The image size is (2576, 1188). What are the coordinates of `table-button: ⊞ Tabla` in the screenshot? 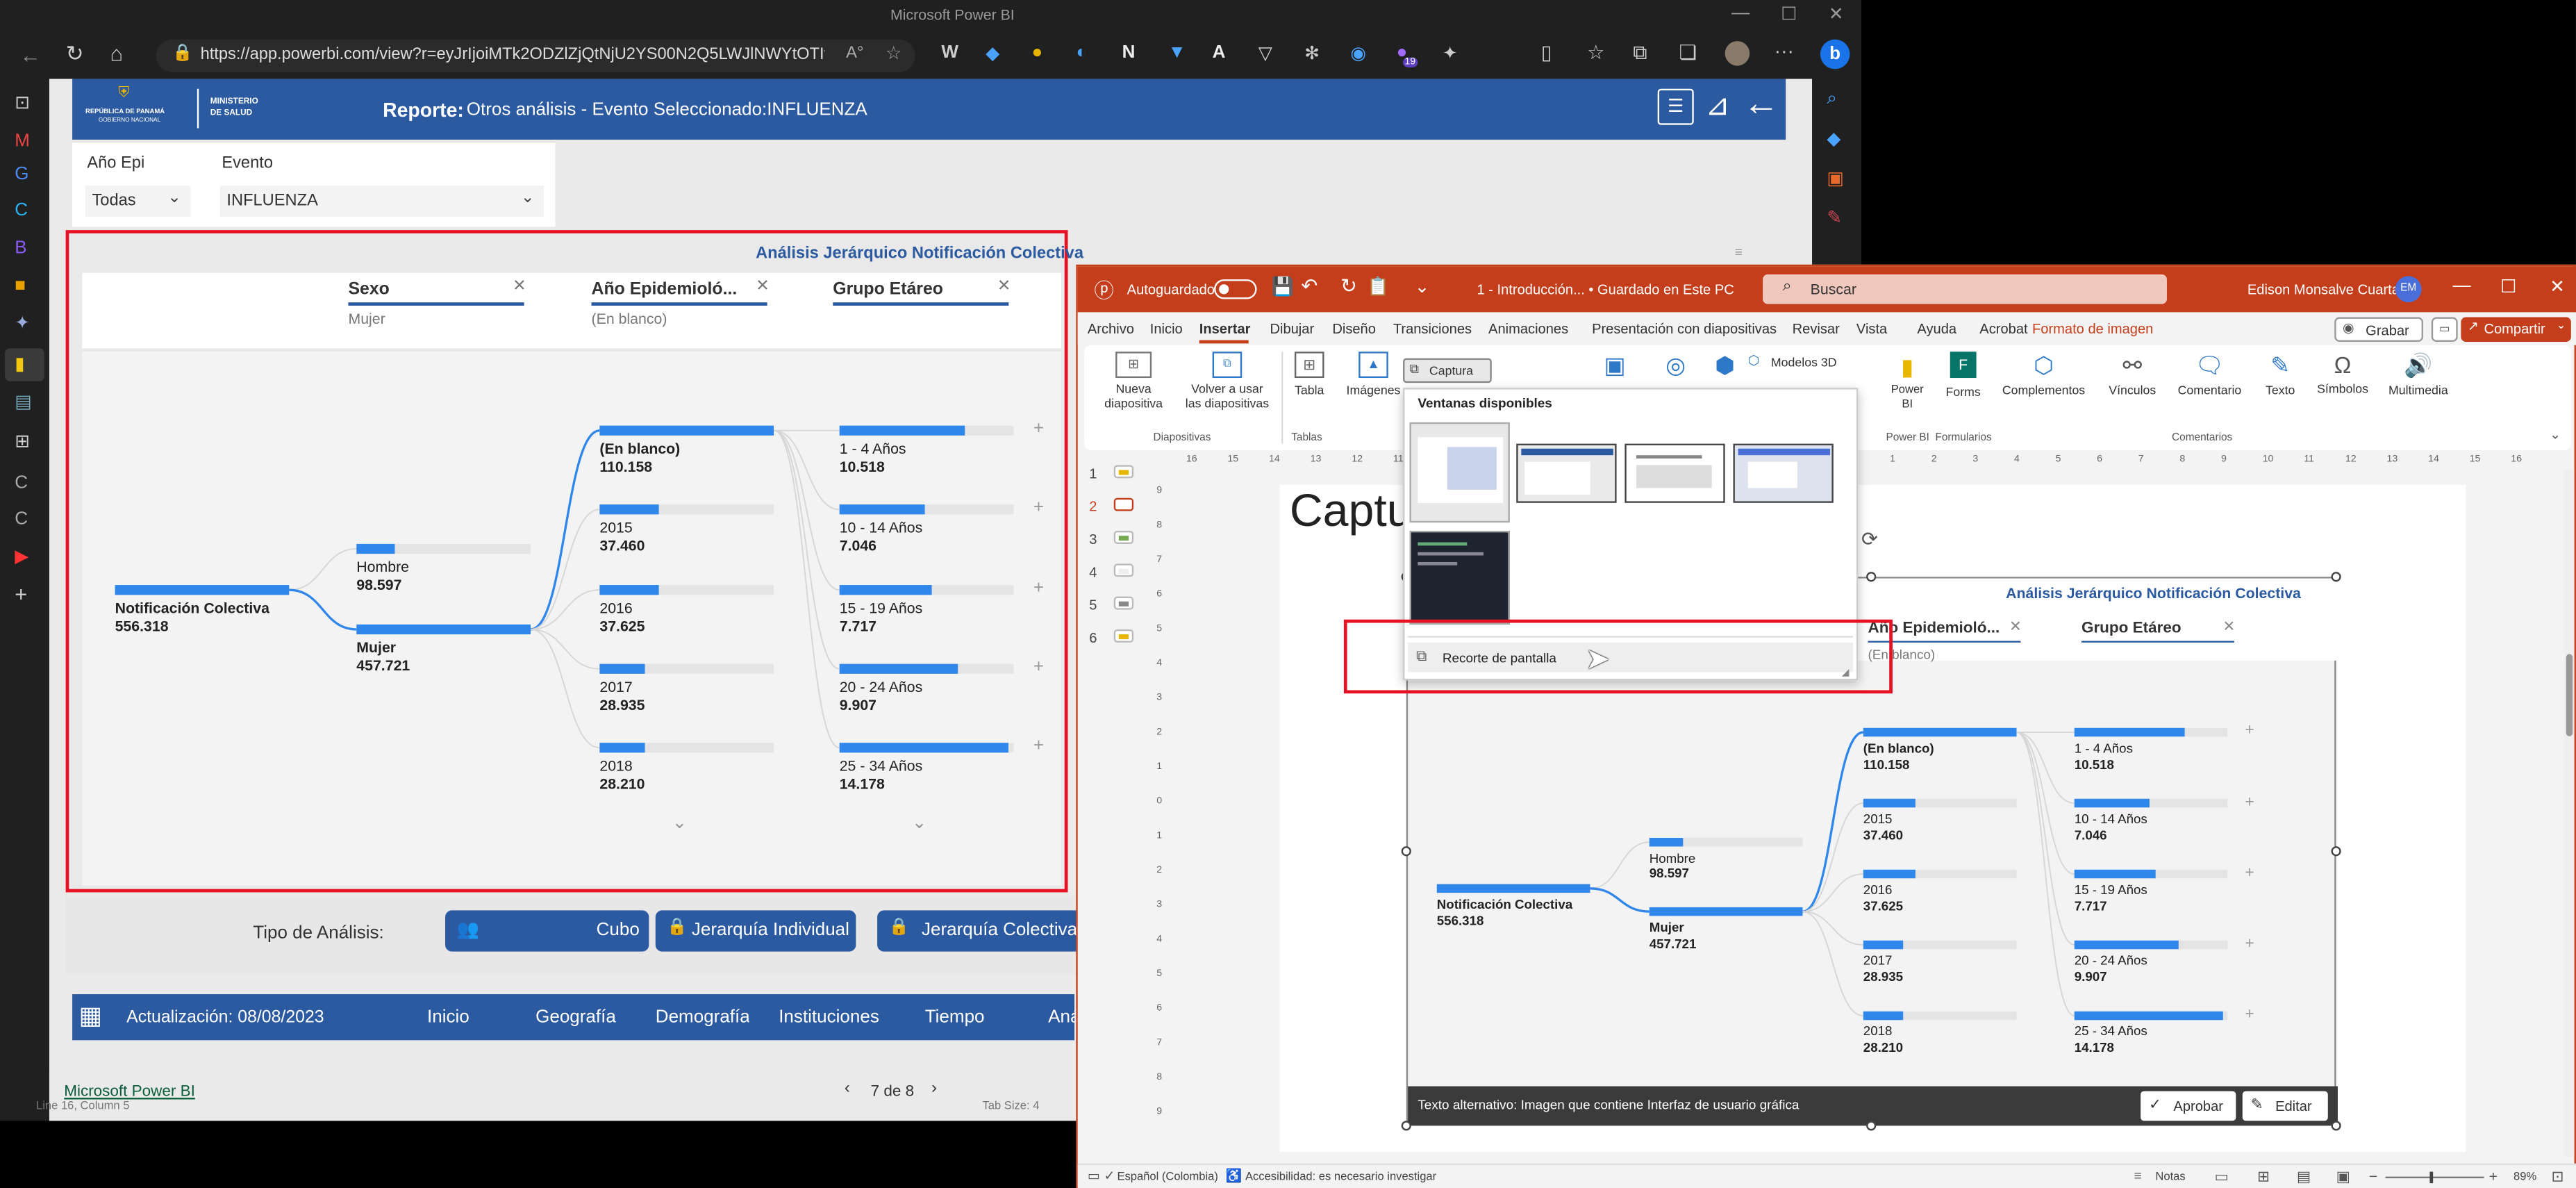 It's located at (1309, 389).